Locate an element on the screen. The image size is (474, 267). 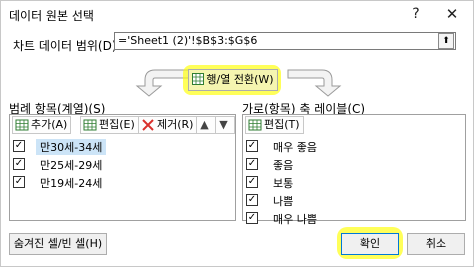
remove-series-label: 제거(R) is located at coordinates (175, 124).